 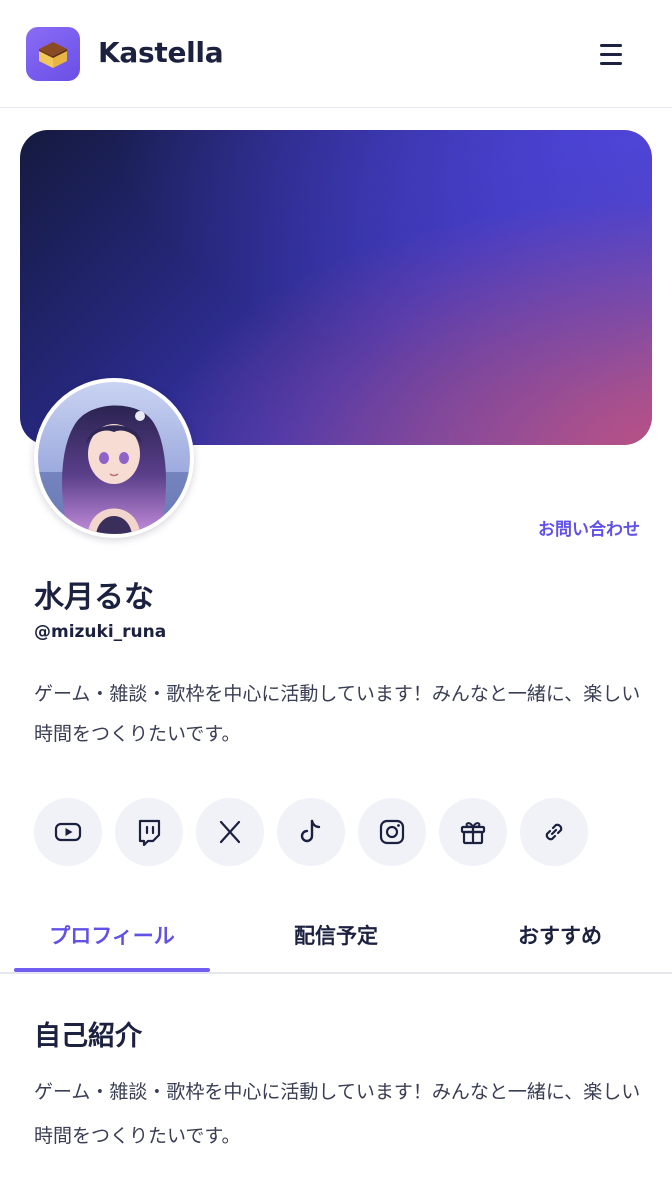 I want to click on contact-link: お問い合わせ, so click(x=555, y=527).